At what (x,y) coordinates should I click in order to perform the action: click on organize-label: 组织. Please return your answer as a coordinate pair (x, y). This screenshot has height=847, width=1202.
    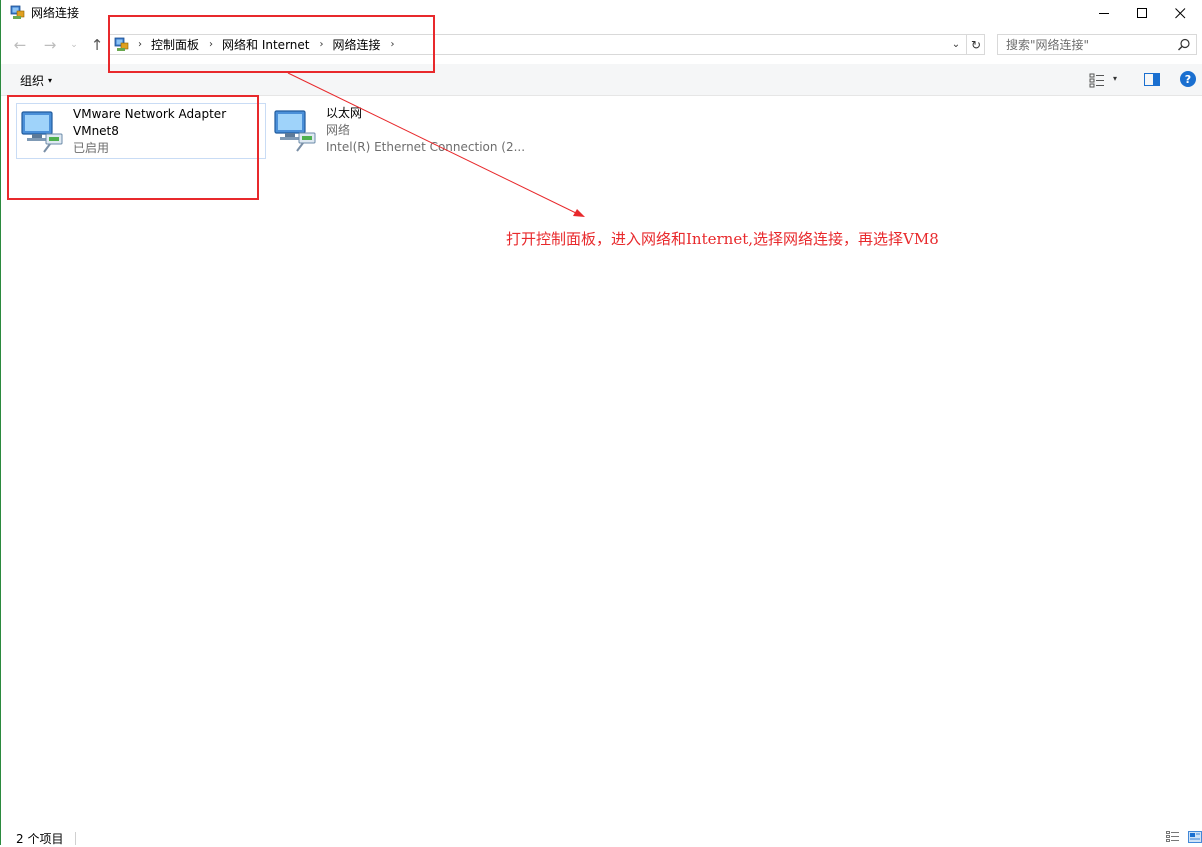
    Looking at the image, I should click on (32, 81).